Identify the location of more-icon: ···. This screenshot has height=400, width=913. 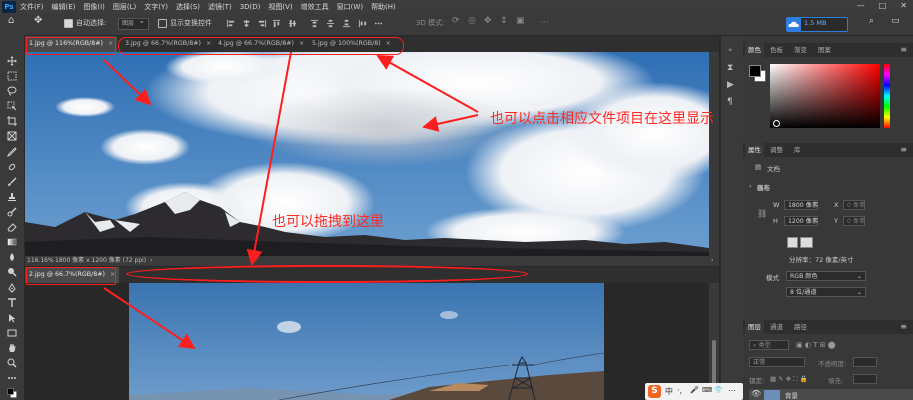
(545, 22).